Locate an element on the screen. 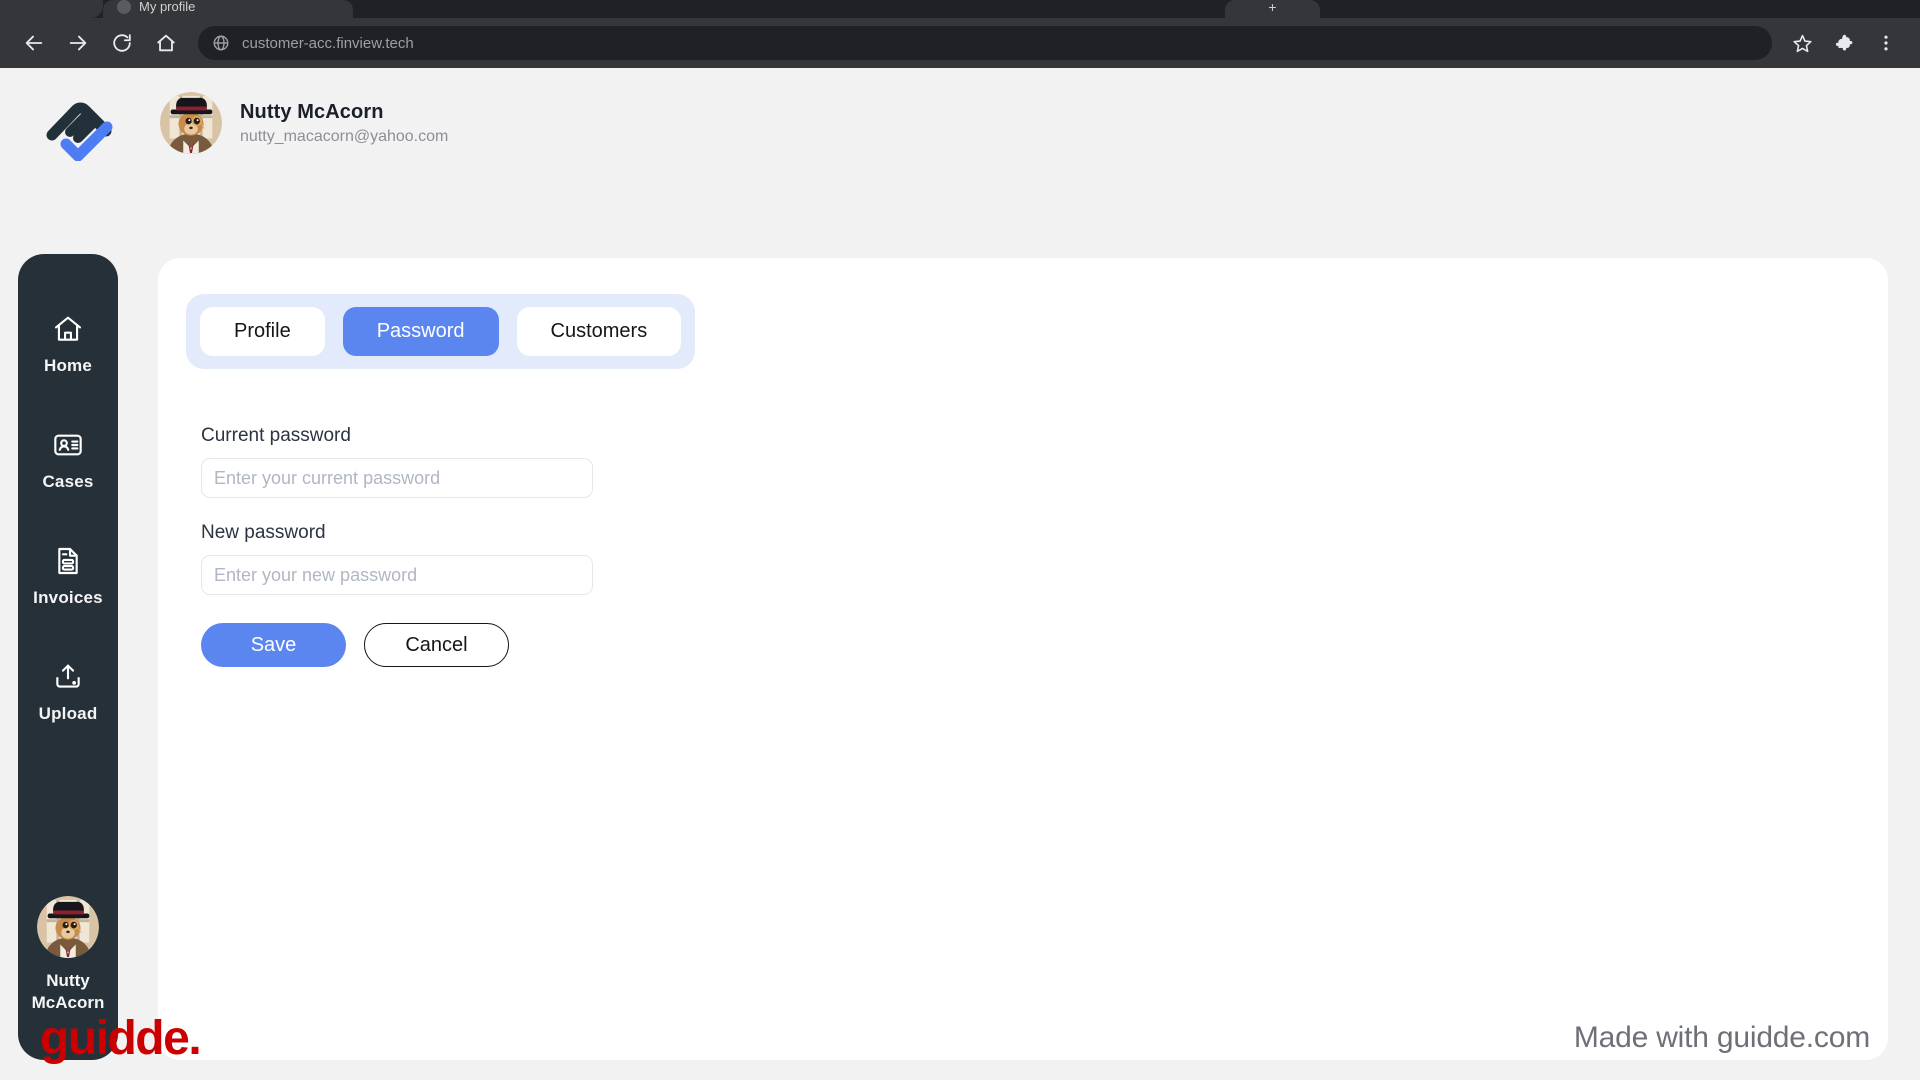 This screenshot has height=1080, width=1920. bookmark-button is located at coordinates (1802, 43).